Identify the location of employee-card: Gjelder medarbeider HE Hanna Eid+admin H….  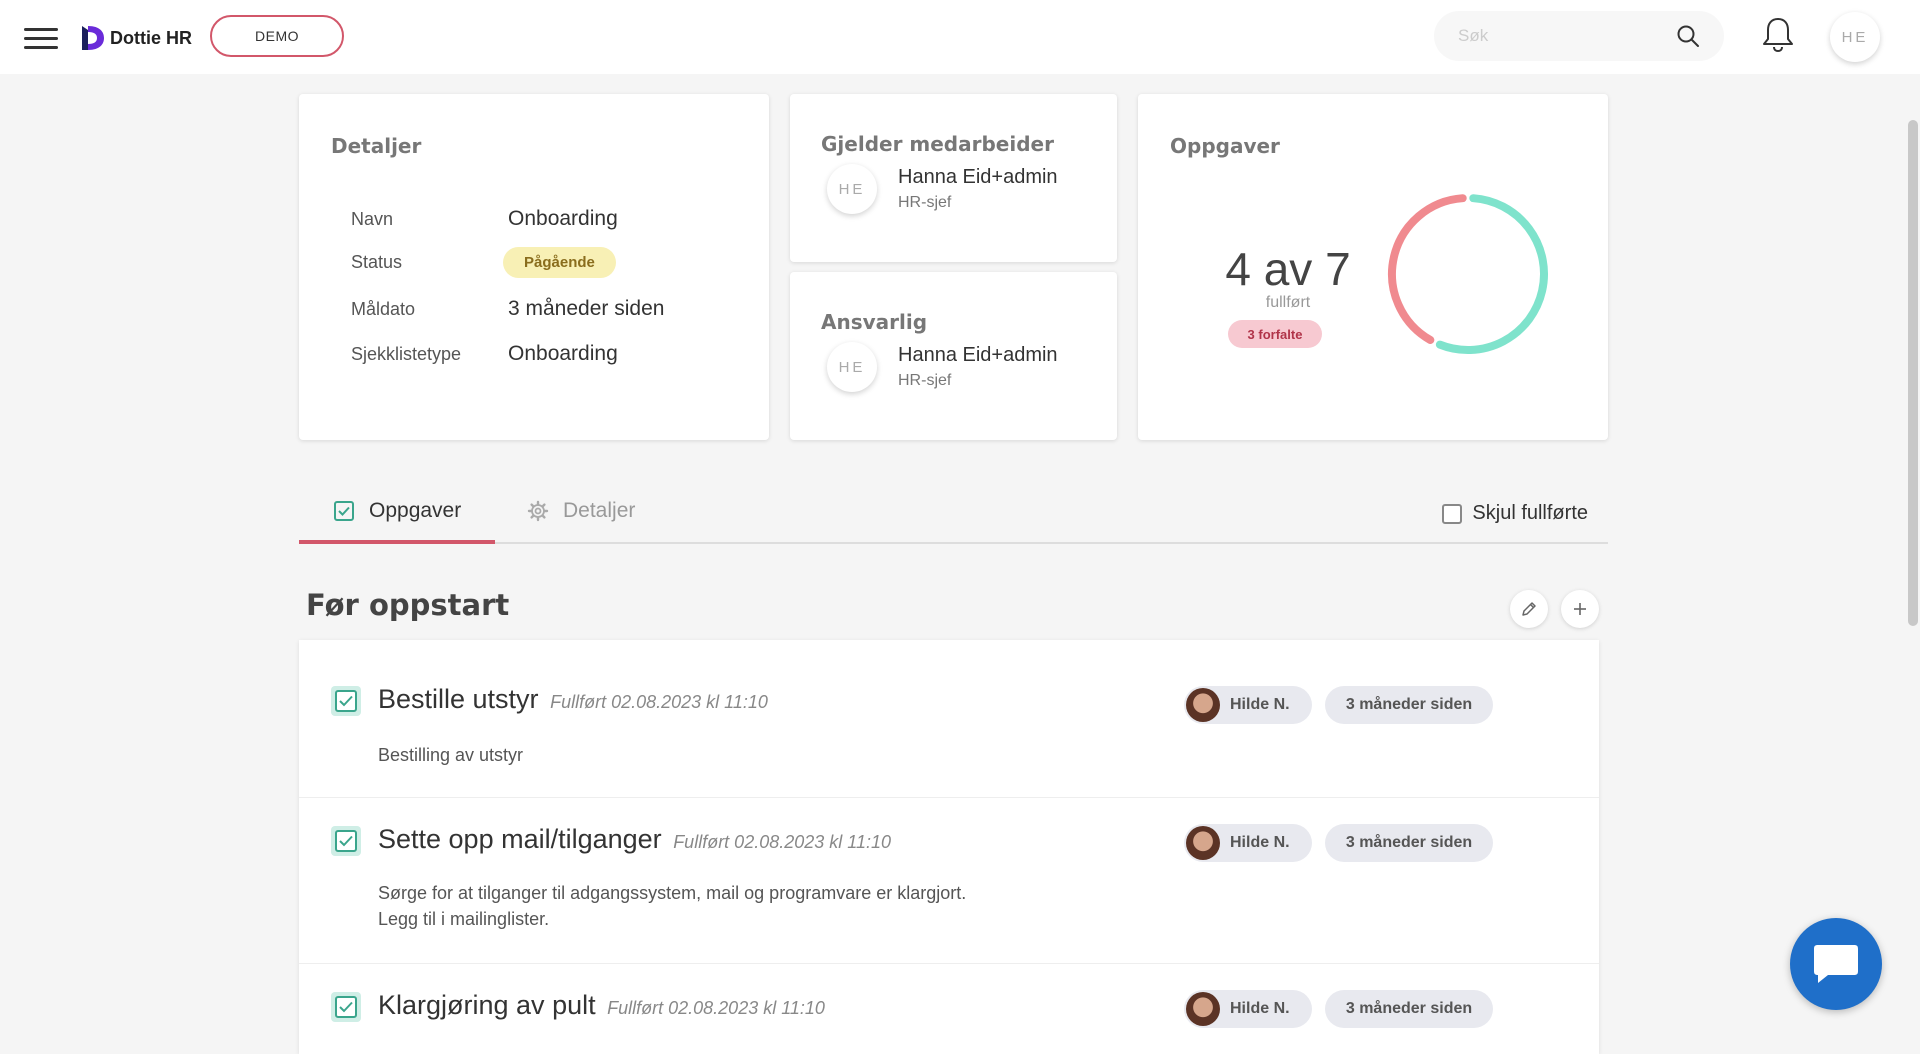
(953, 178).